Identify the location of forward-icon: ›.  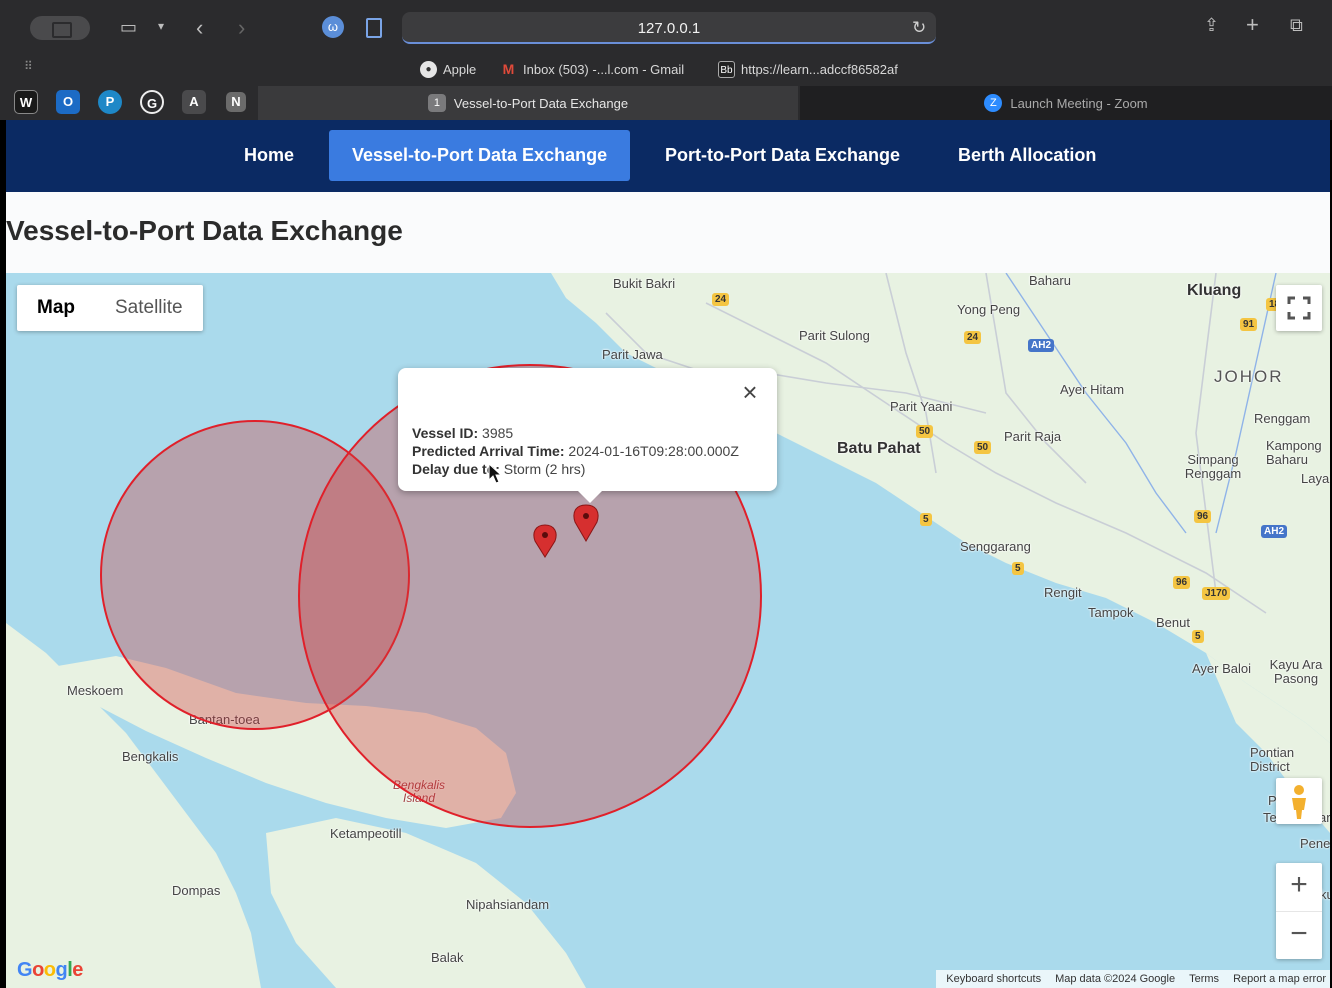
(241, 28).